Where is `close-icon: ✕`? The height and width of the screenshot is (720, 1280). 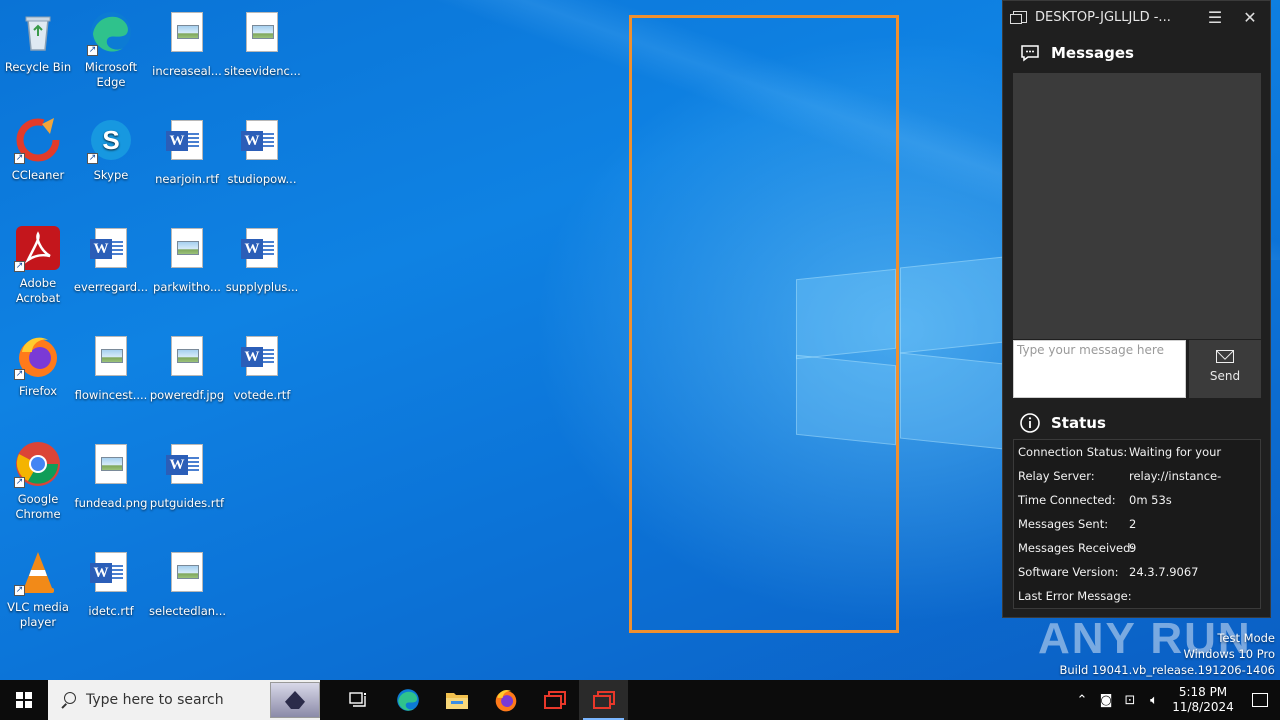 close-icon: ✕ is located at coordinates (1250, 17).